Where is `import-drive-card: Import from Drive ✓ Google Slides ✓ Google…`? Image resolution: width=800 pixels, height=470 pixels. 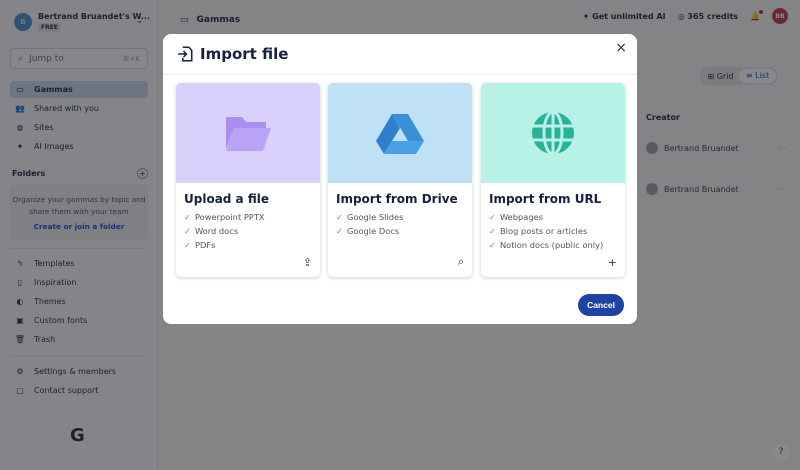
import-drive-card: Import from Drive ✓ Google Slides ✓ Google… is located at coordinates (400, 180).